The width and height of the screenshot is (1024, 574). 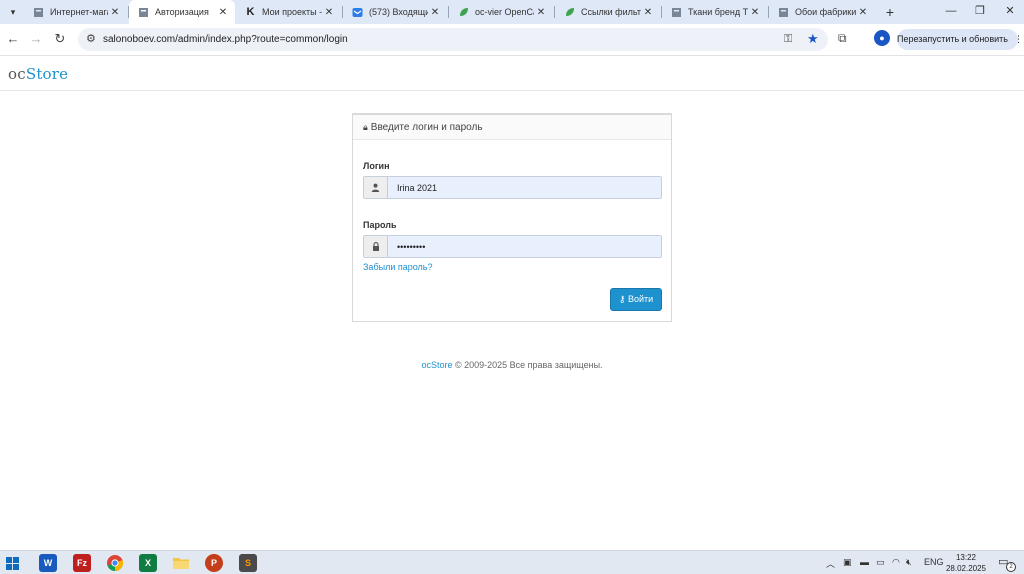 What do you see at coordinates (1018, 39) in the screenshot?
I see `more-menu-icon: ⋮` at bounding box center [1018, 39].